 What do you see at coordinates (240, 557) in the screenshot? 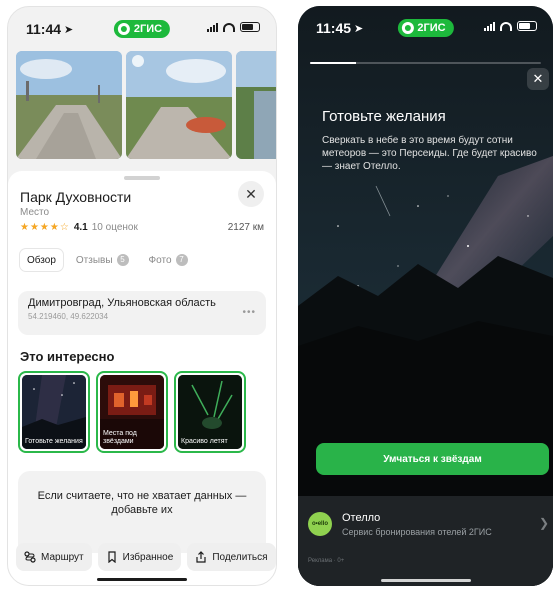
I see `share-label: Поделиться` at bounding box center [240, 557].